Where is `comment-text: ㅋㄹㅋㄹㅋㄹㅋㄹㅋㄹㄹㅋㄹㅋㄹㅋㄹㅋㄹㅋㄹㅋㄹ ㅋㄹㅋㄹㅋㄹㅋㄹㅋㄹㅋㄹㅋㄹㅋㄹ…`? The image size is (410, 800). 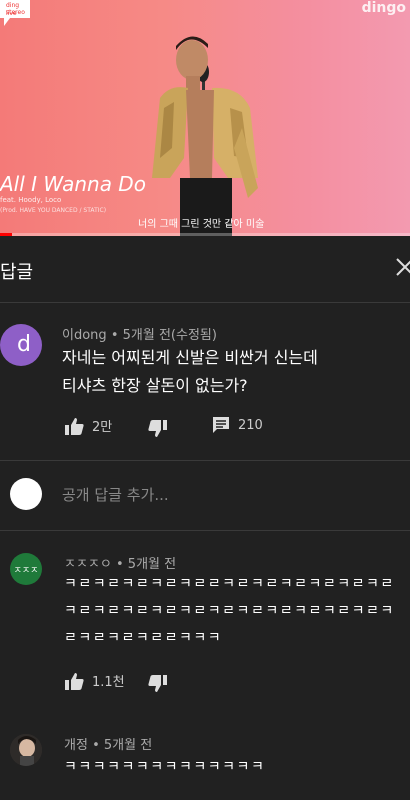 comment-text: ㅋㄹㅋㄹㅋㄹㅋㄹㅋㄹㄹㅋㄹㅋㄹㅋㄹㅋㄹㅋㄹㅋㄹ ㅋㄹㅋㄹㅋㄹㅋㄹㅋㄹㅋㄹㅋㄹㅋㄹ… is located at coordinates (229, 611).